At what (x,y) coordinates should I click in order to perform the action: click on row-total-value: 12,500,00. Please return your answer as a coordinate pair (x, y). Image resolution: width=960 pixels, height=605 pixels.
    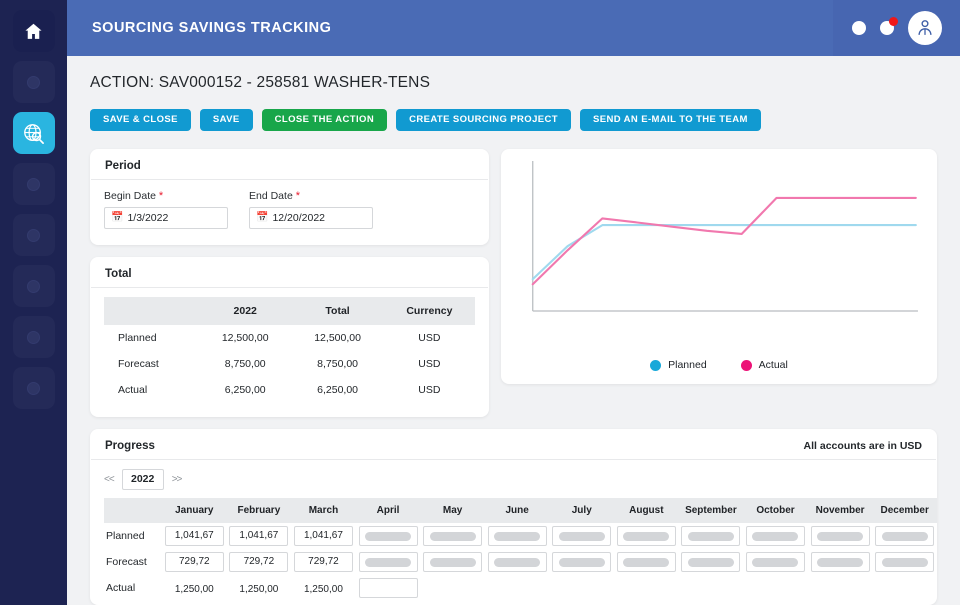
    Looking at the image, I should click on (337, 338).